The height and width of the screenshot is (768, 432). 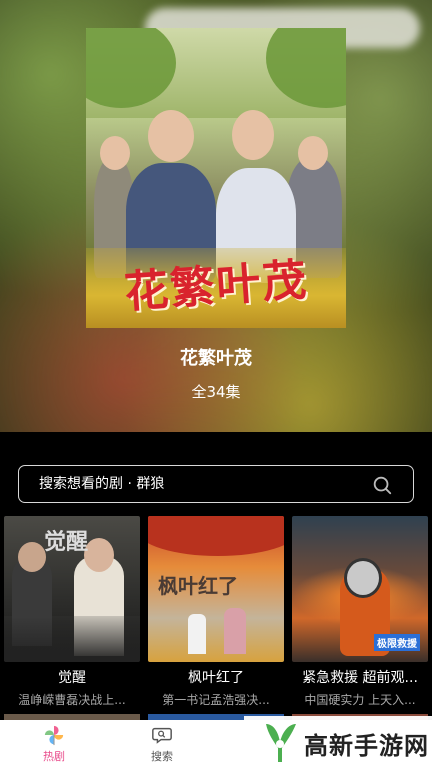 I want to click on thumbnail-title-art: 极限救援, so click(x=397, y=642).